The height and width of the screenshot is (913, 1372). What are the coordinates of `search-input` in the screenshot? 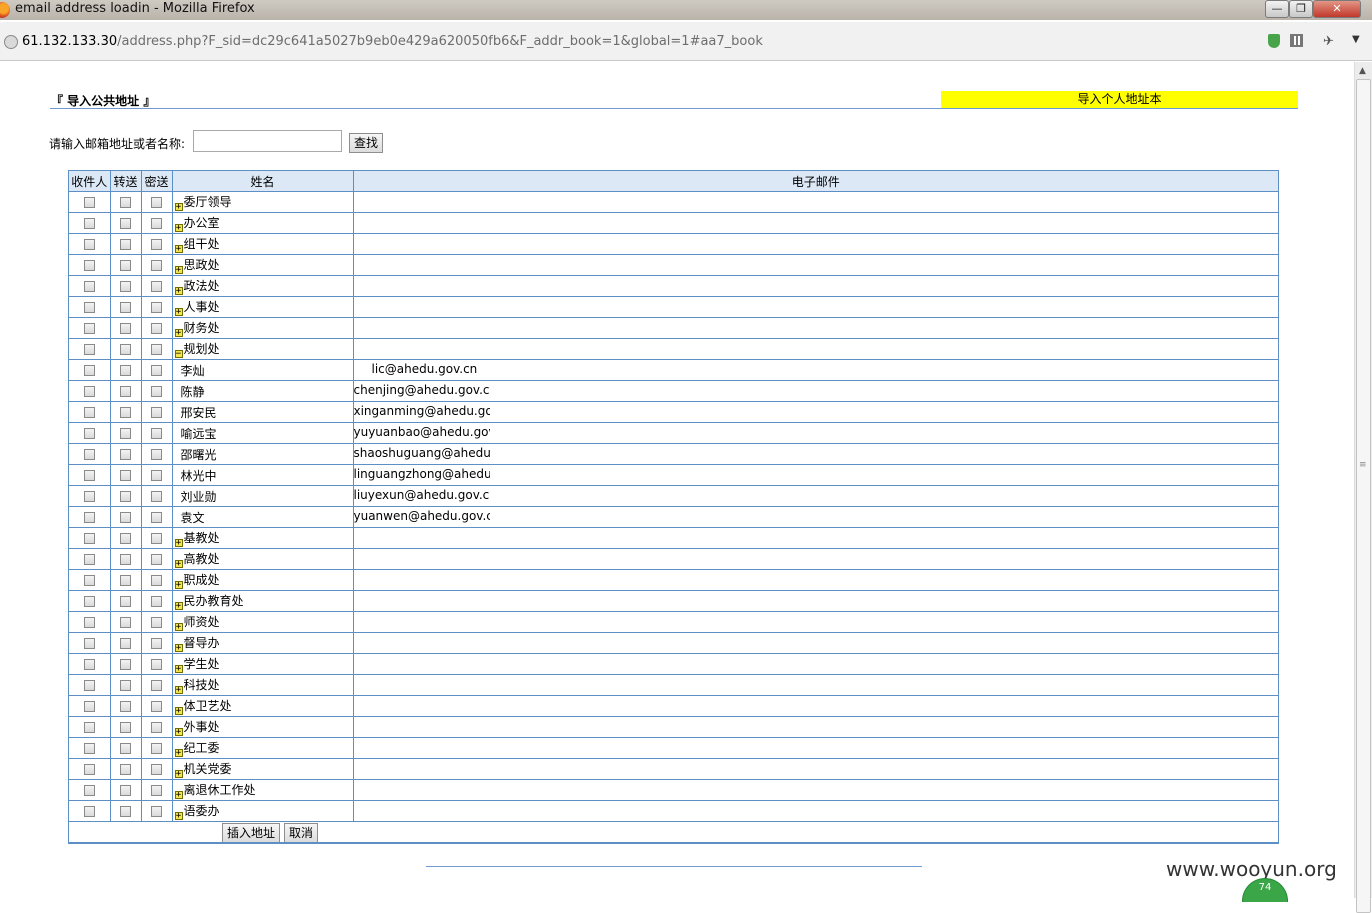 It's located at (267, 141).